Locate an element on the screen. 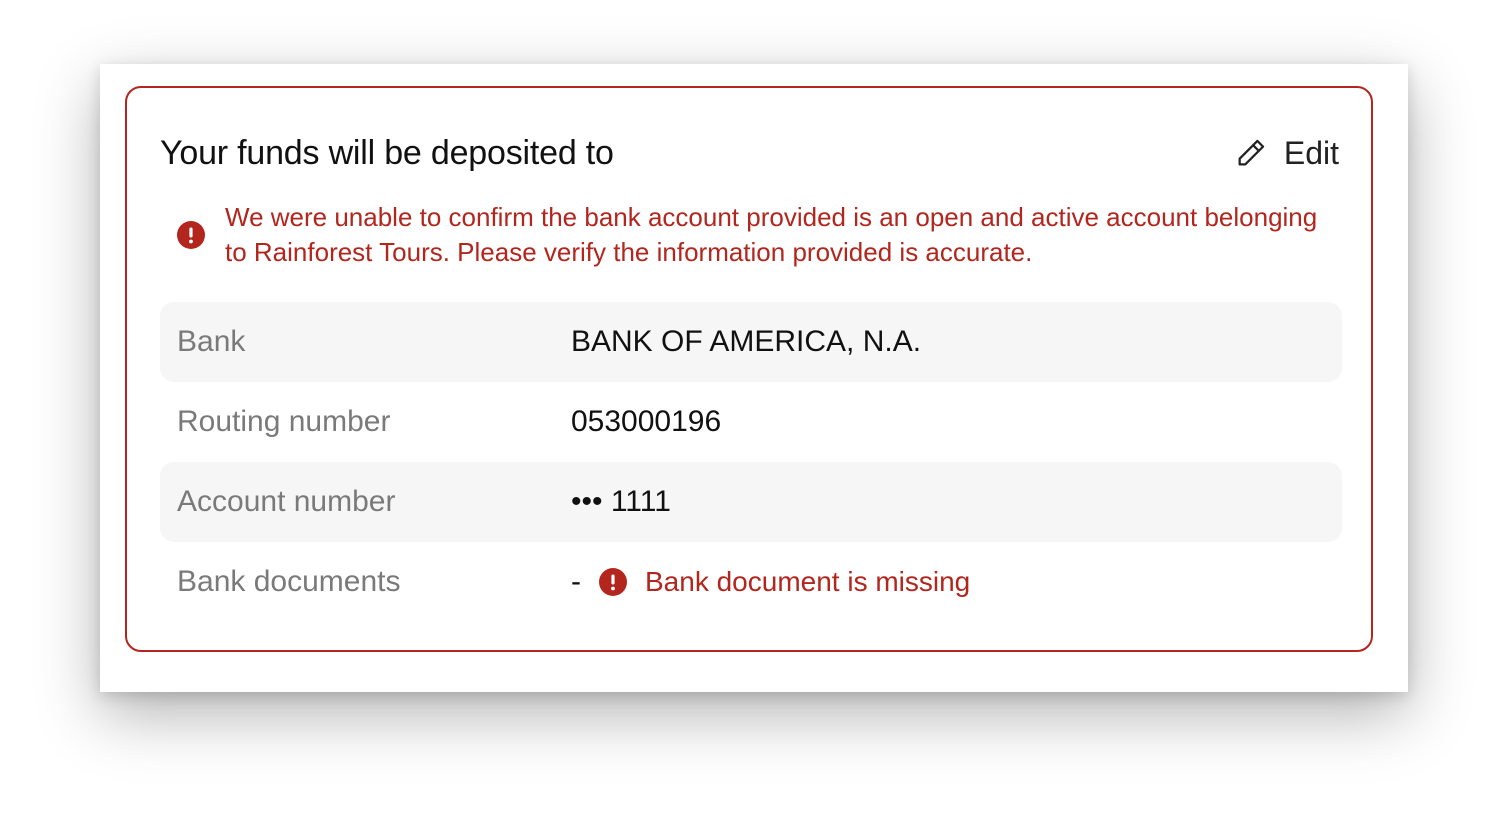 Image resolution: width=1508 pixels, height=828 pixels. account-label: Account number is located at coordinates (286, 501).